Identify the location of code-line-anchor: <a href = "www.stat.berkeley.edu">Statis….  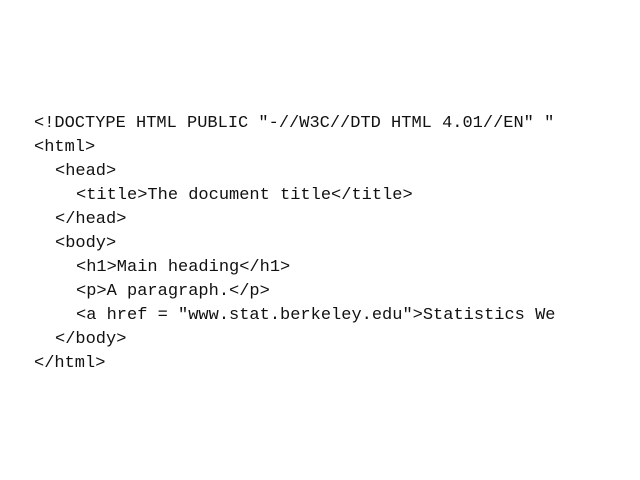
(316, 315).